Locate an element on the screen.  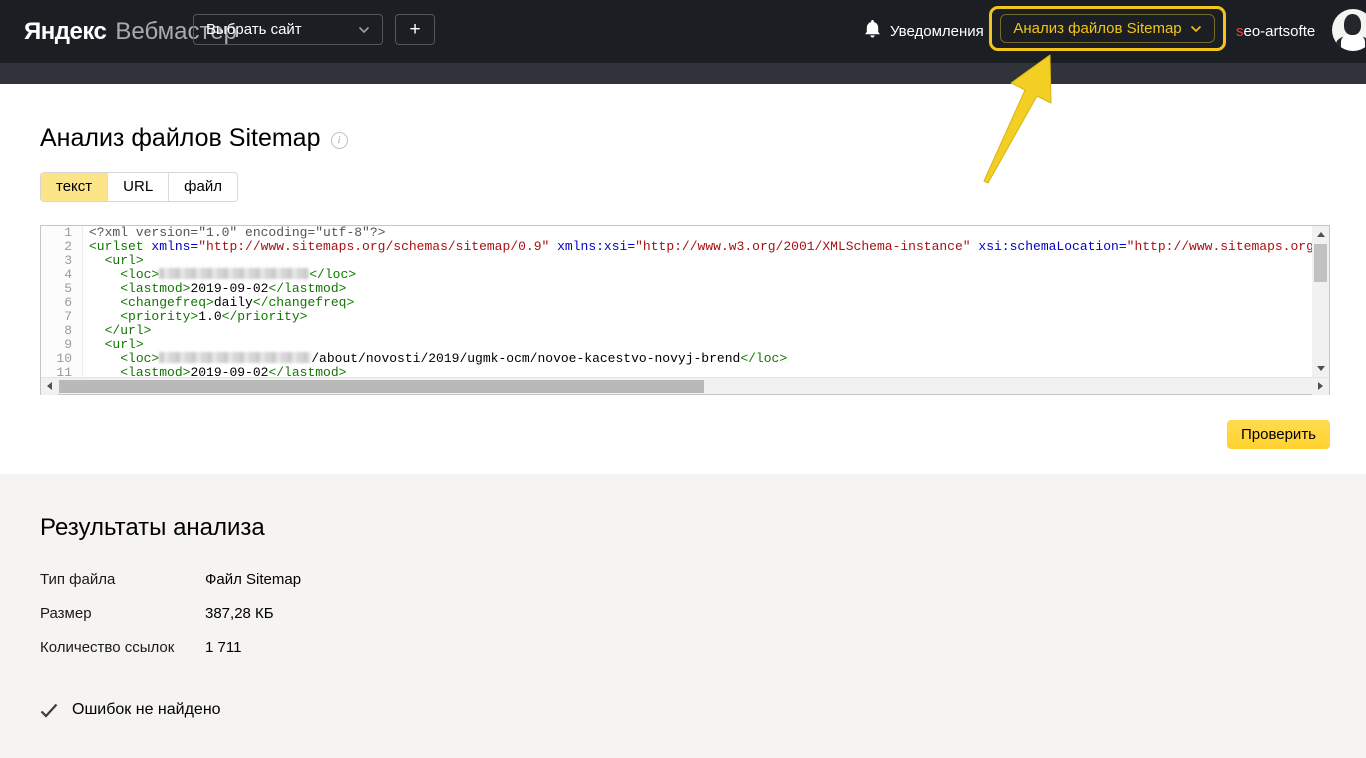
user-avatar is located at coordinates (1349, 30).